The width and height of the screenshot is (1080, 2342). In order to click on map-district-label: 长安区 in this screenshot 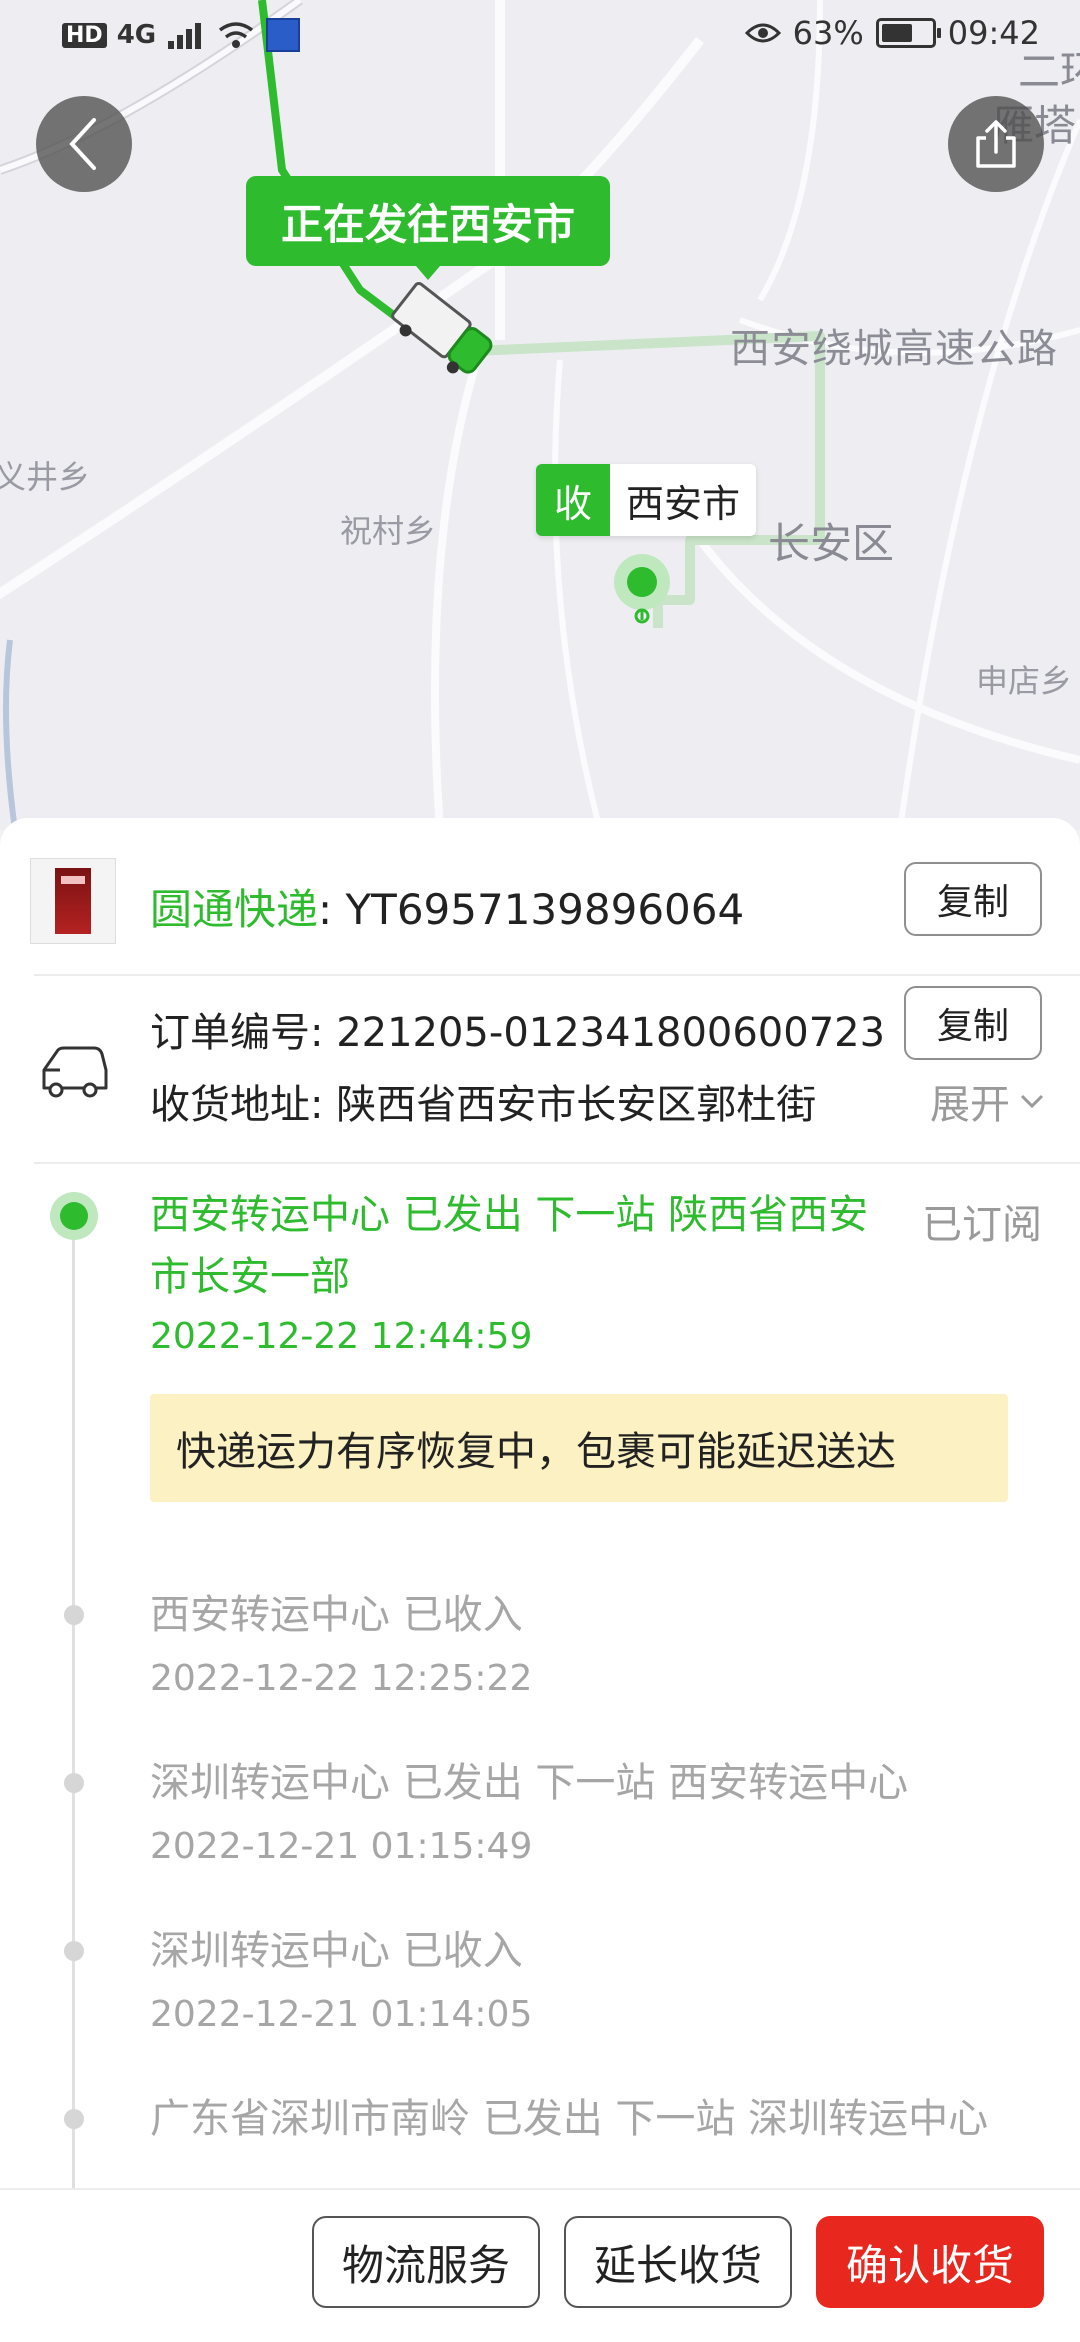, I will do `click(831, 543)`.